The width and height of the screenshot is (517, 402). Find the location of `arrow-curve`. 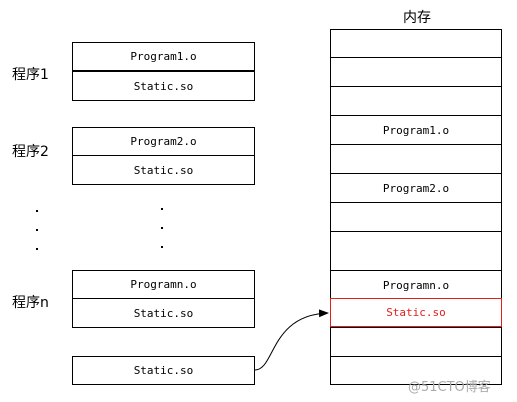

arrow-curve is located at coordinates (291, 340).